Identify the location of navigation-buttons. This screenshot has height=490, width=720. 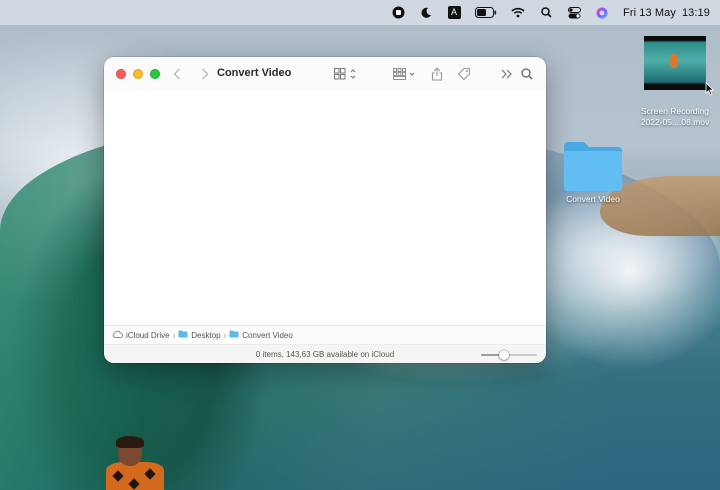
(191, 74).